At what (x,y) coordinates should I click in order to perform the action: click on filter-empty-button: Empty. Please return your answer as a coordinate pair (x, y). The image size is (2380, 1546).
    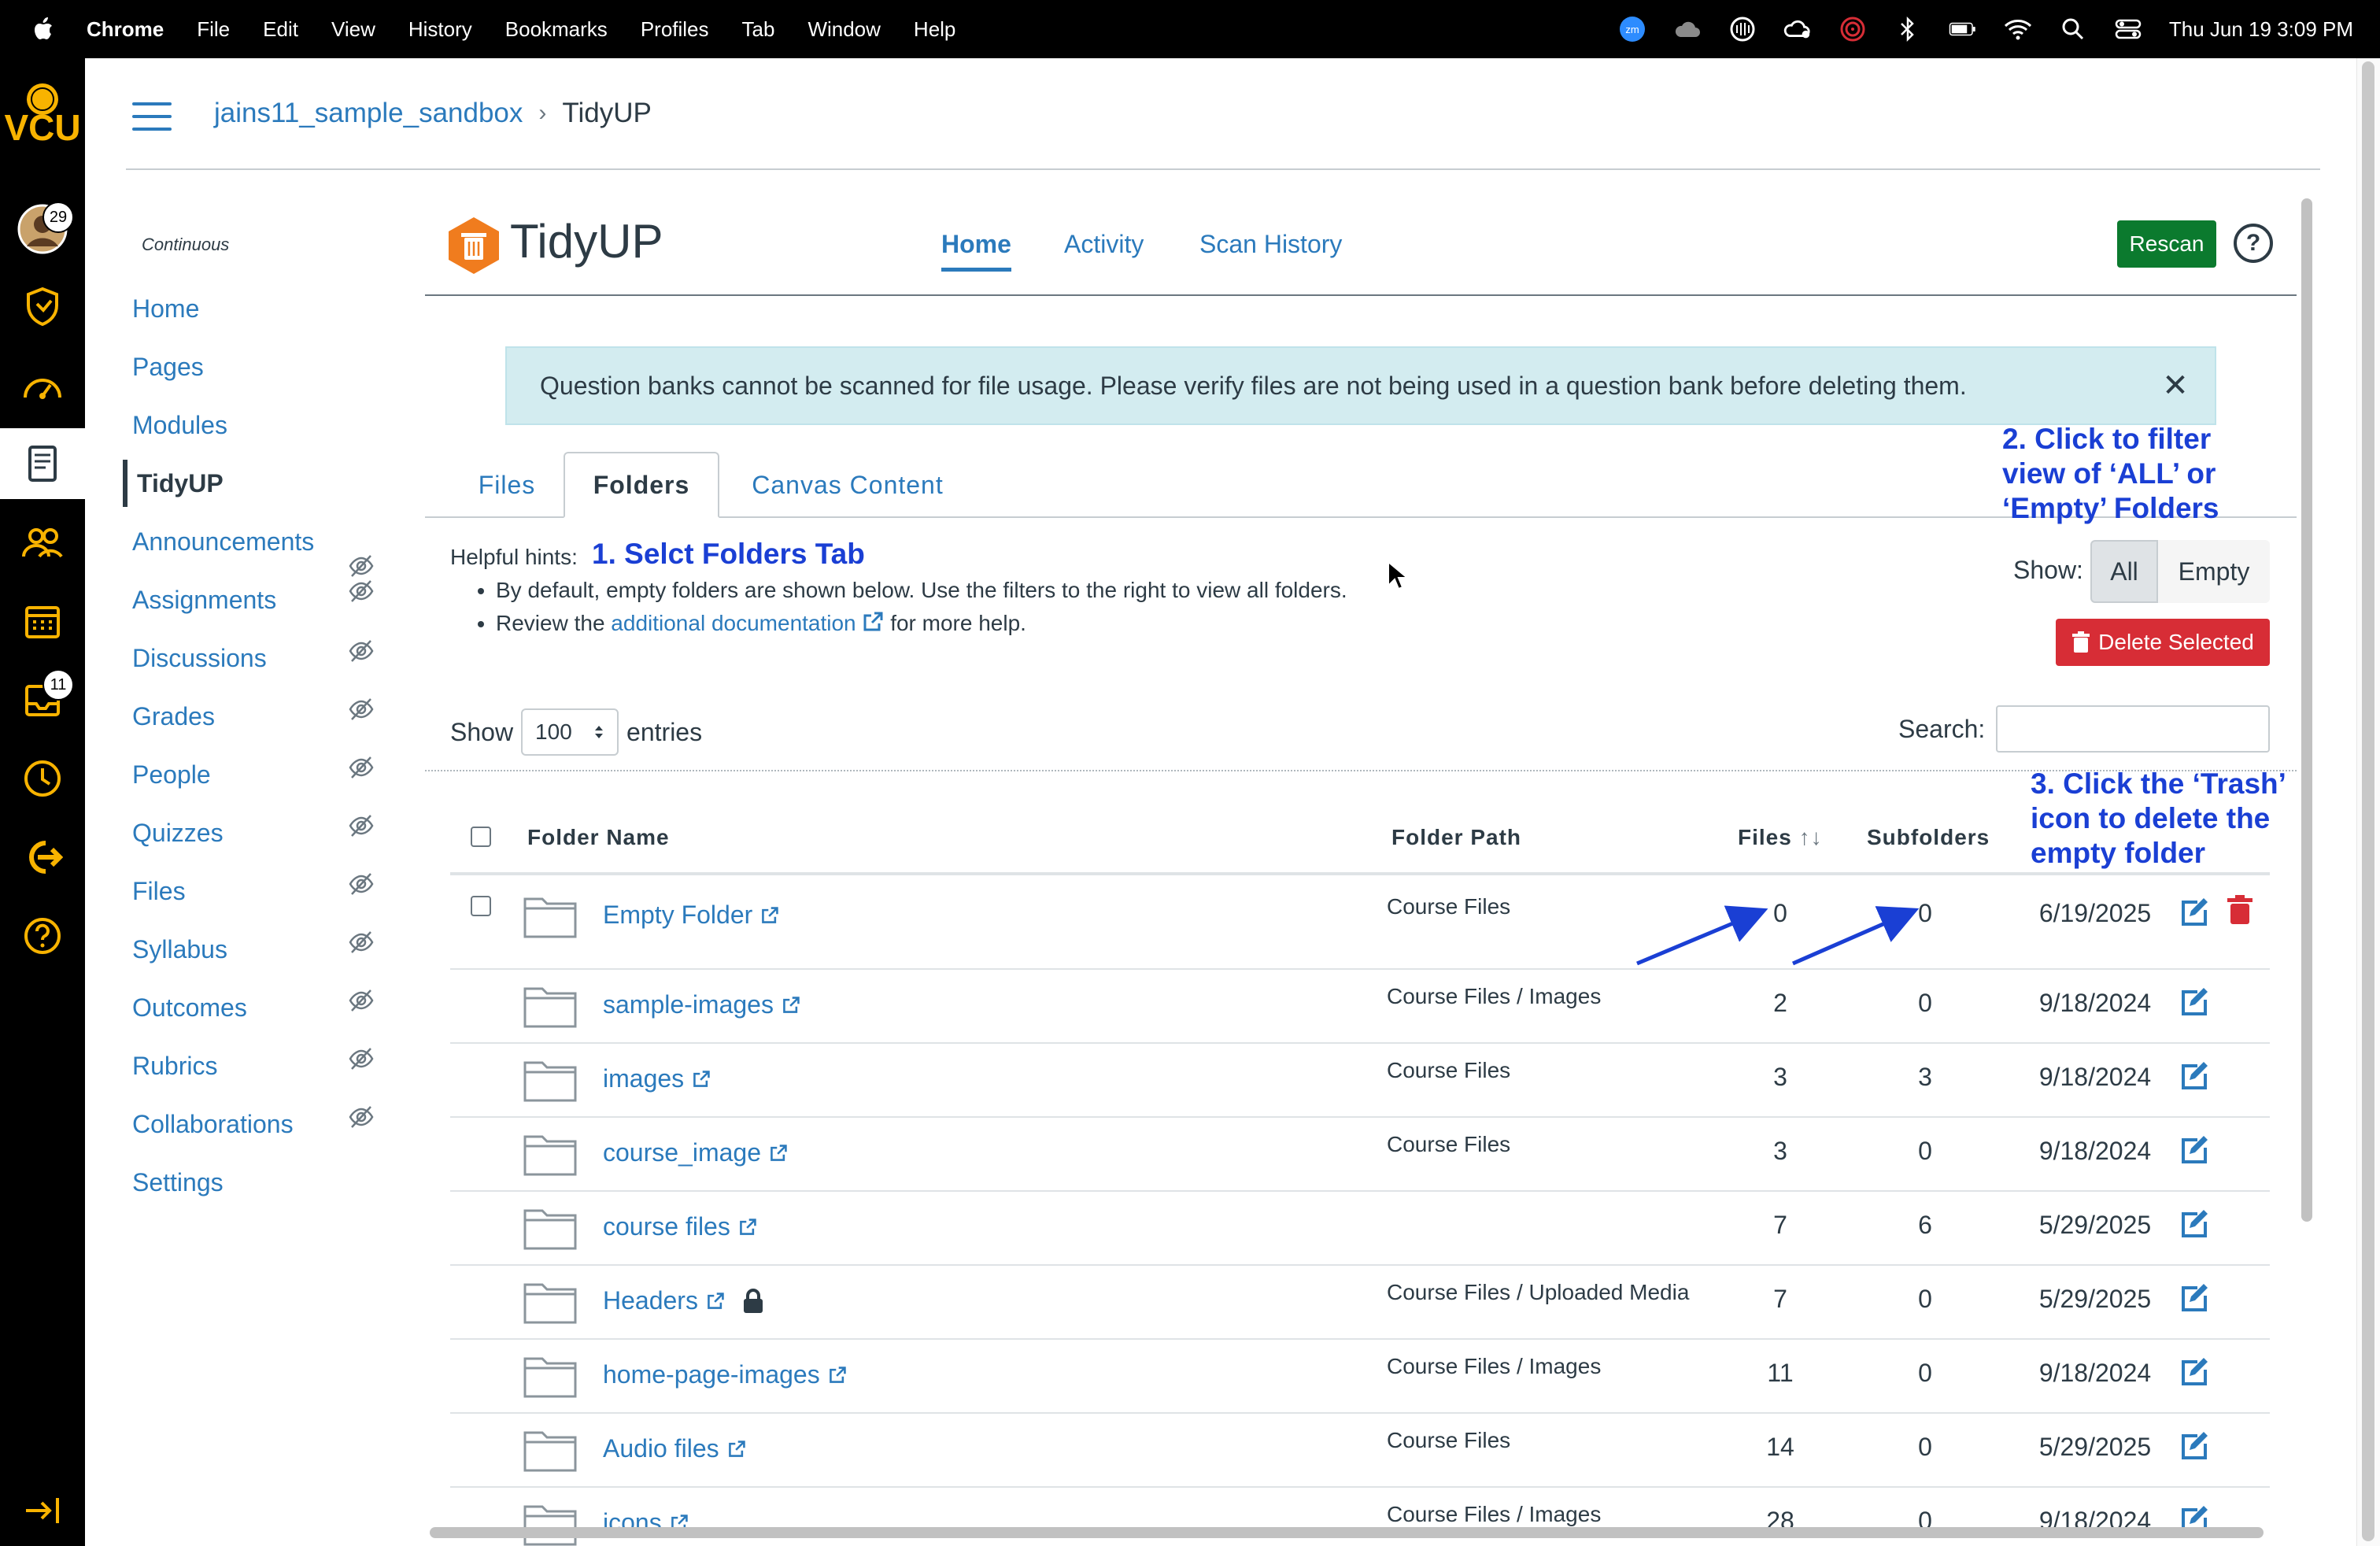
    Looking at the image, I should click on (2214, 572).